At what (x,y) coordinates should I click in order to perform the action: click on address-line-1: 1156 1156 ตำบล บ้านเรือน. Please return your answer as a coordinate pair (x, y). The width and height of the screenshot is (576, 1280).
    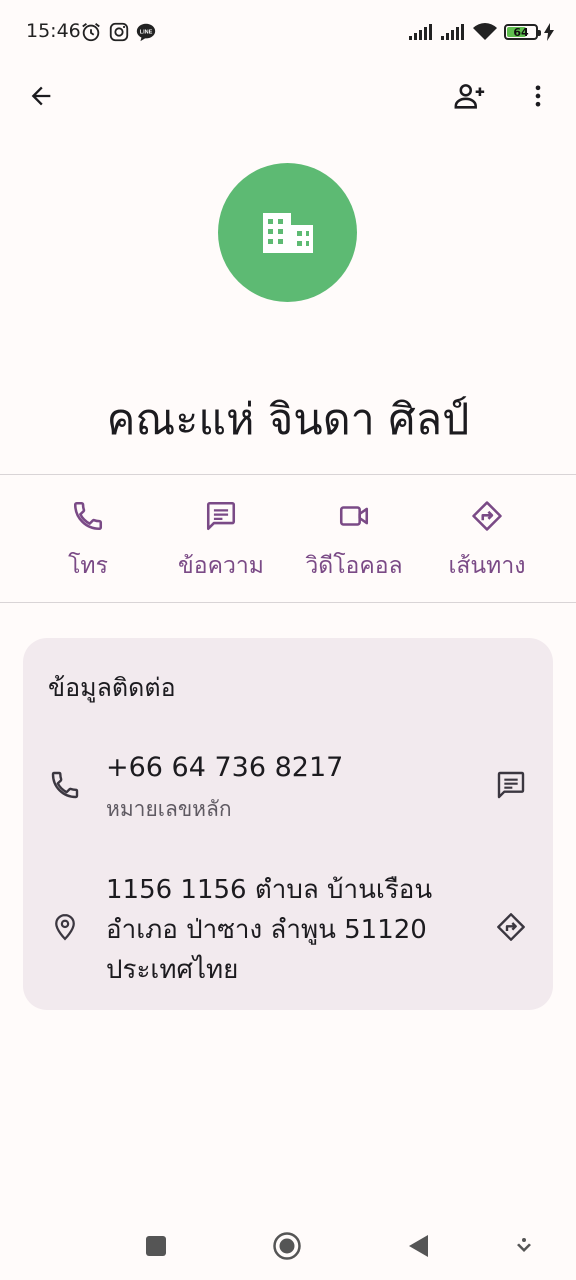
    Looking at the image, I should click on (269, 890).